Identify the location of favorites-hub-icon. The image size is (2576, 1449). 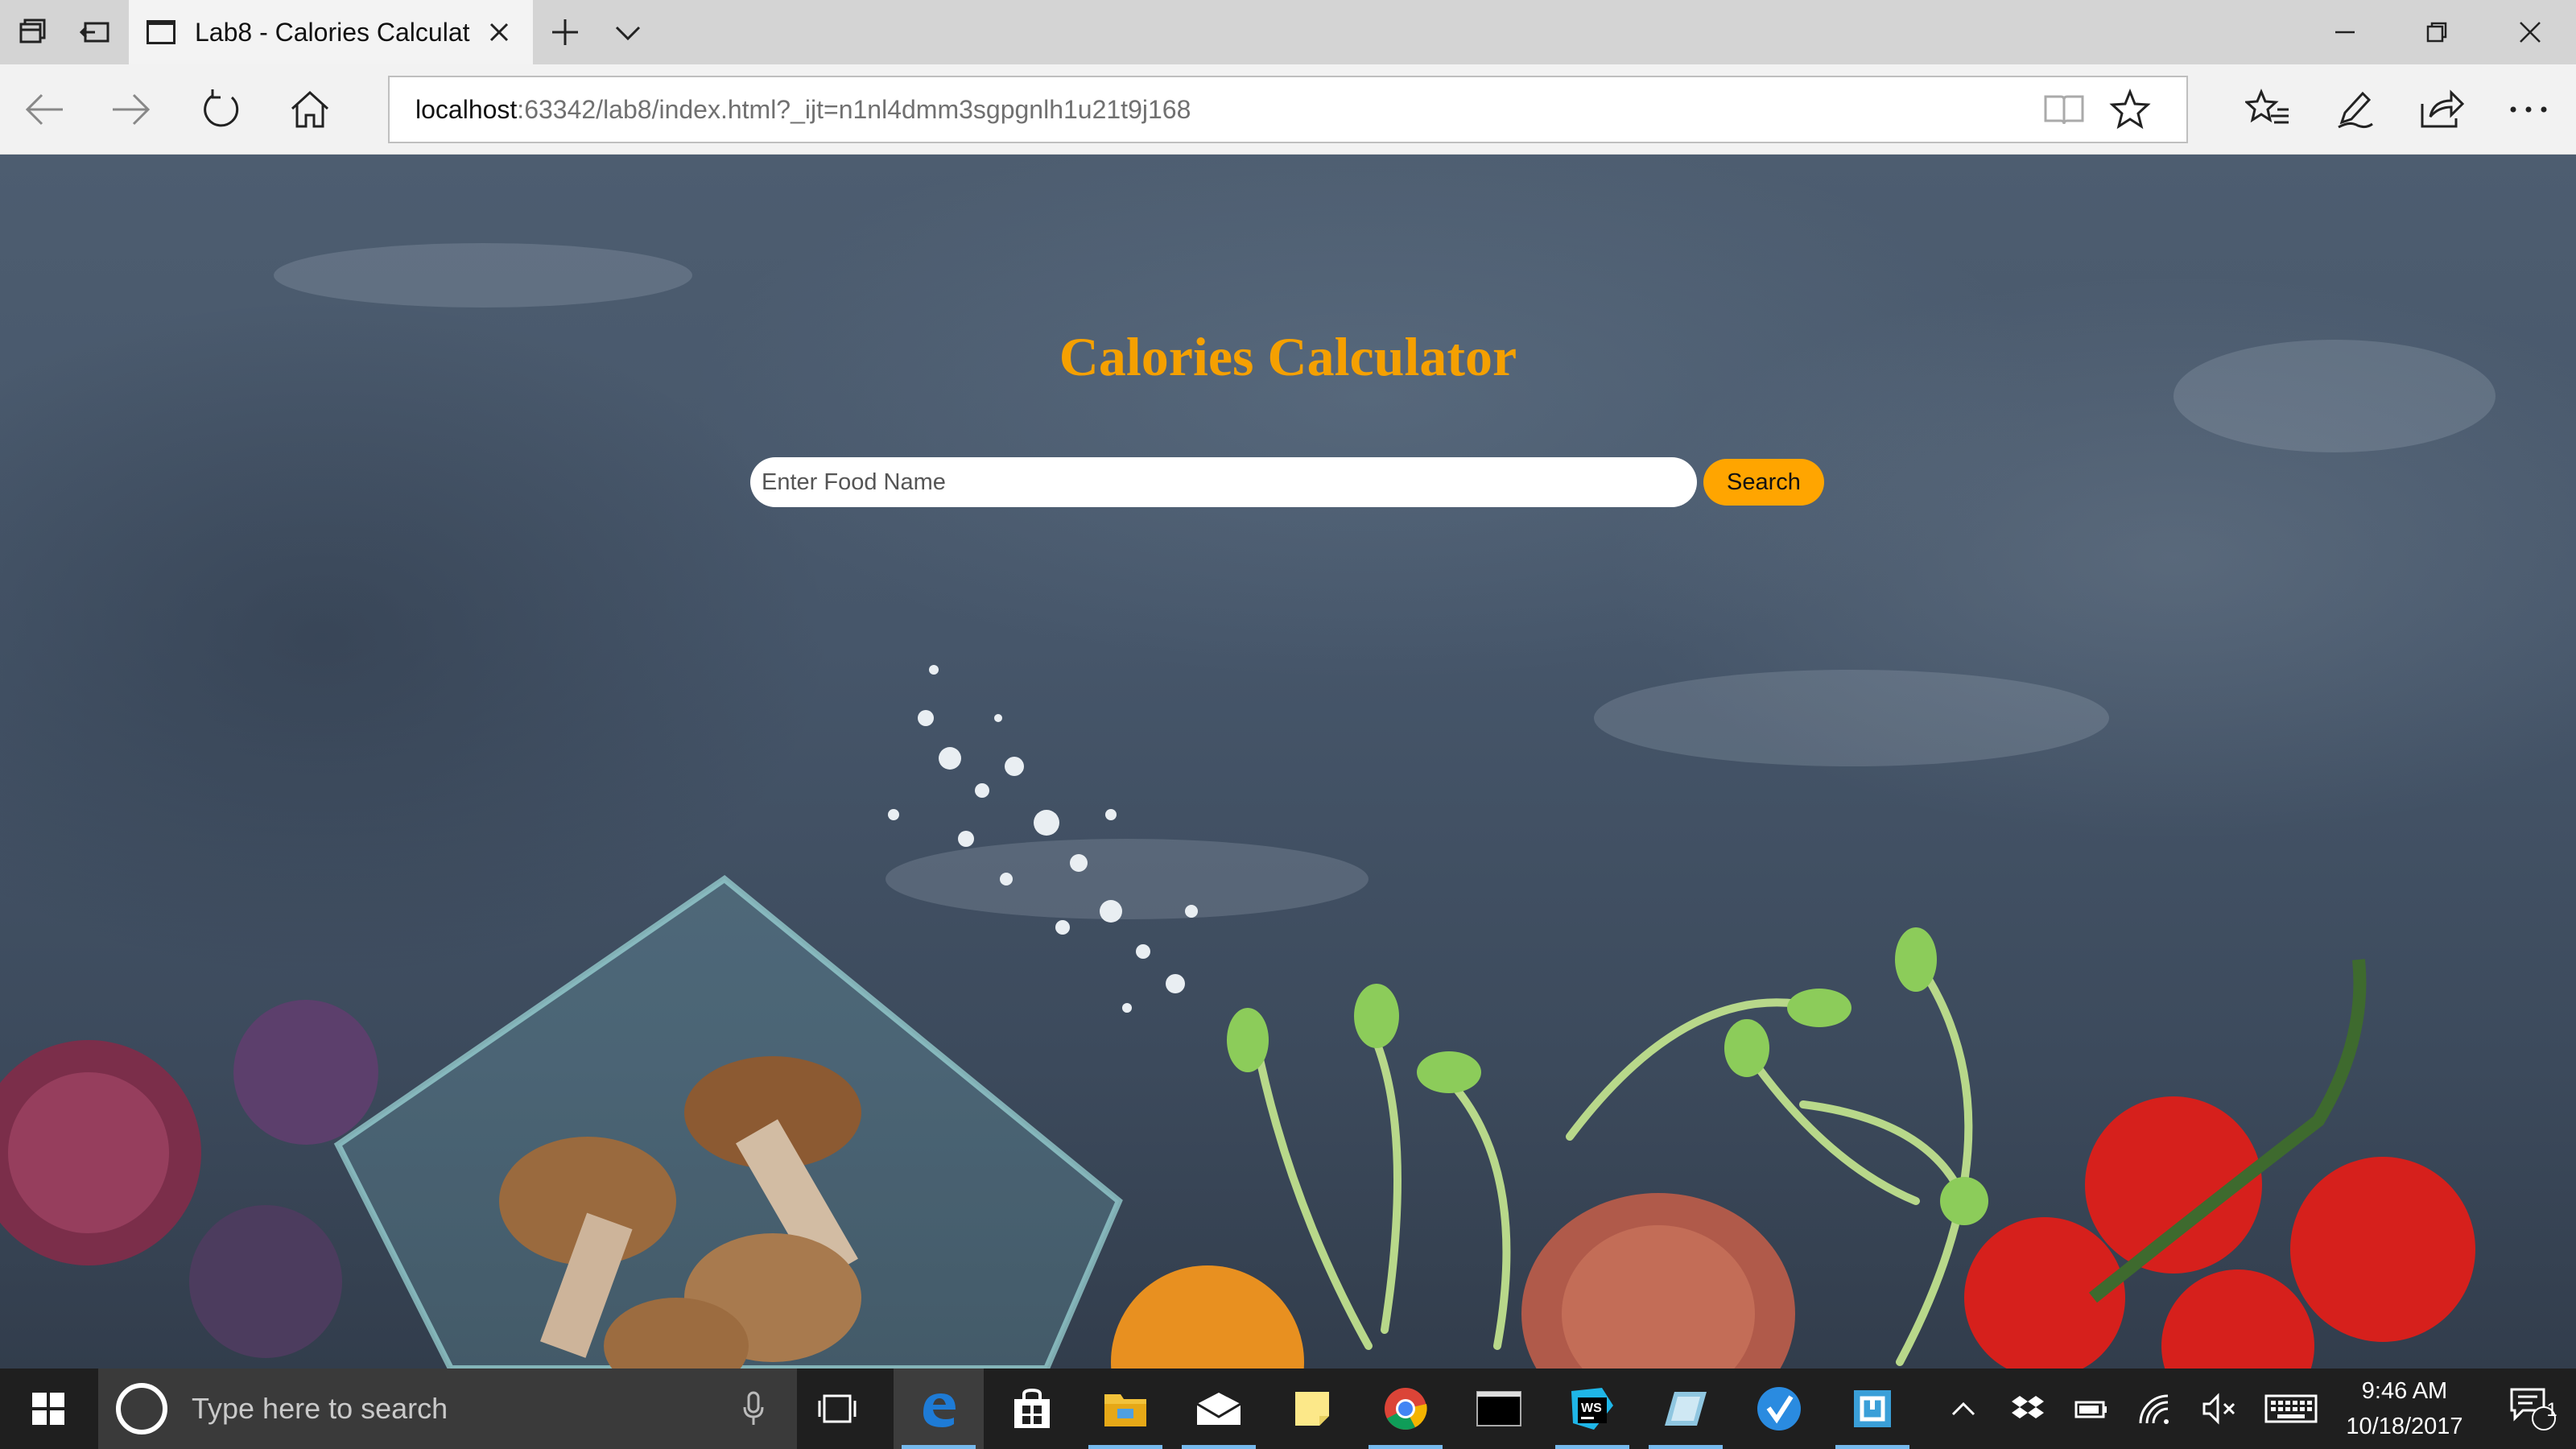
(2267, 109).